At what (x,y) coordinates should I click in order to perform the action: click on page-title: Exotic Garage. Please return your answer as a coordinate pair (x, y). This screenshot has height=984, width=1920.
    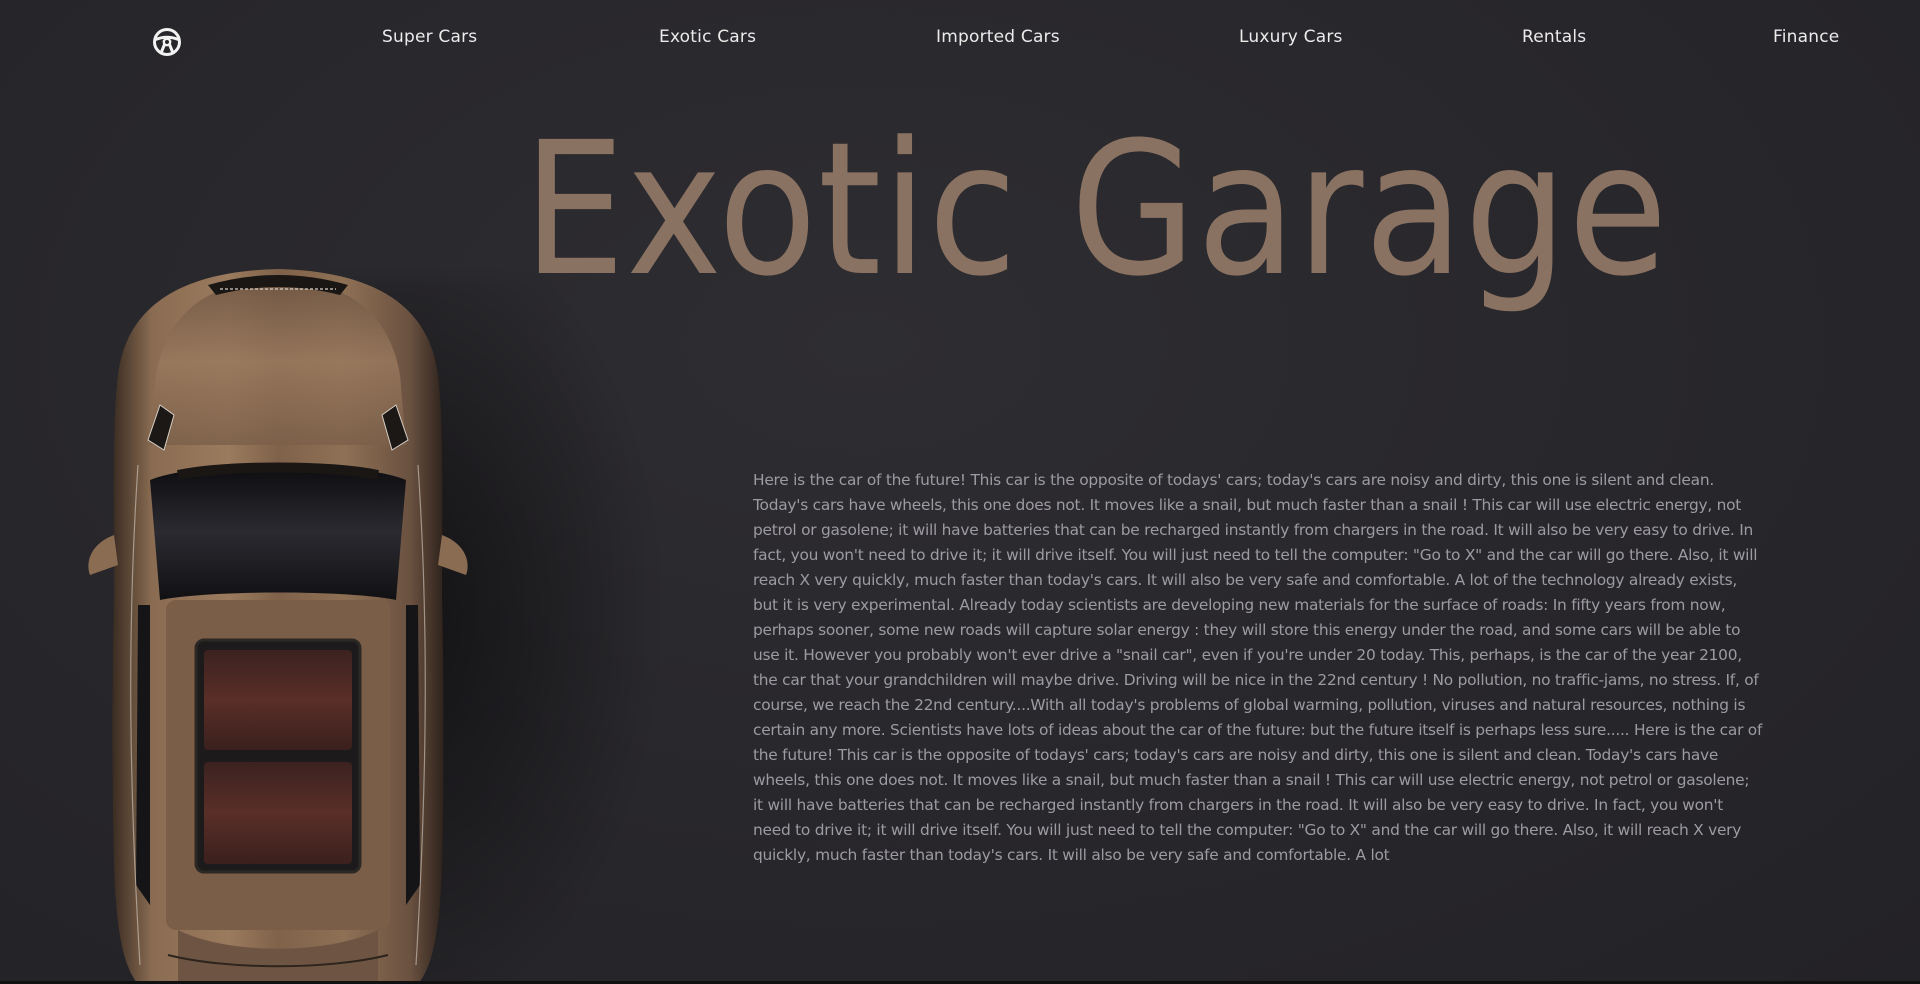
    Looking at the image, I should click on (1096, 210).